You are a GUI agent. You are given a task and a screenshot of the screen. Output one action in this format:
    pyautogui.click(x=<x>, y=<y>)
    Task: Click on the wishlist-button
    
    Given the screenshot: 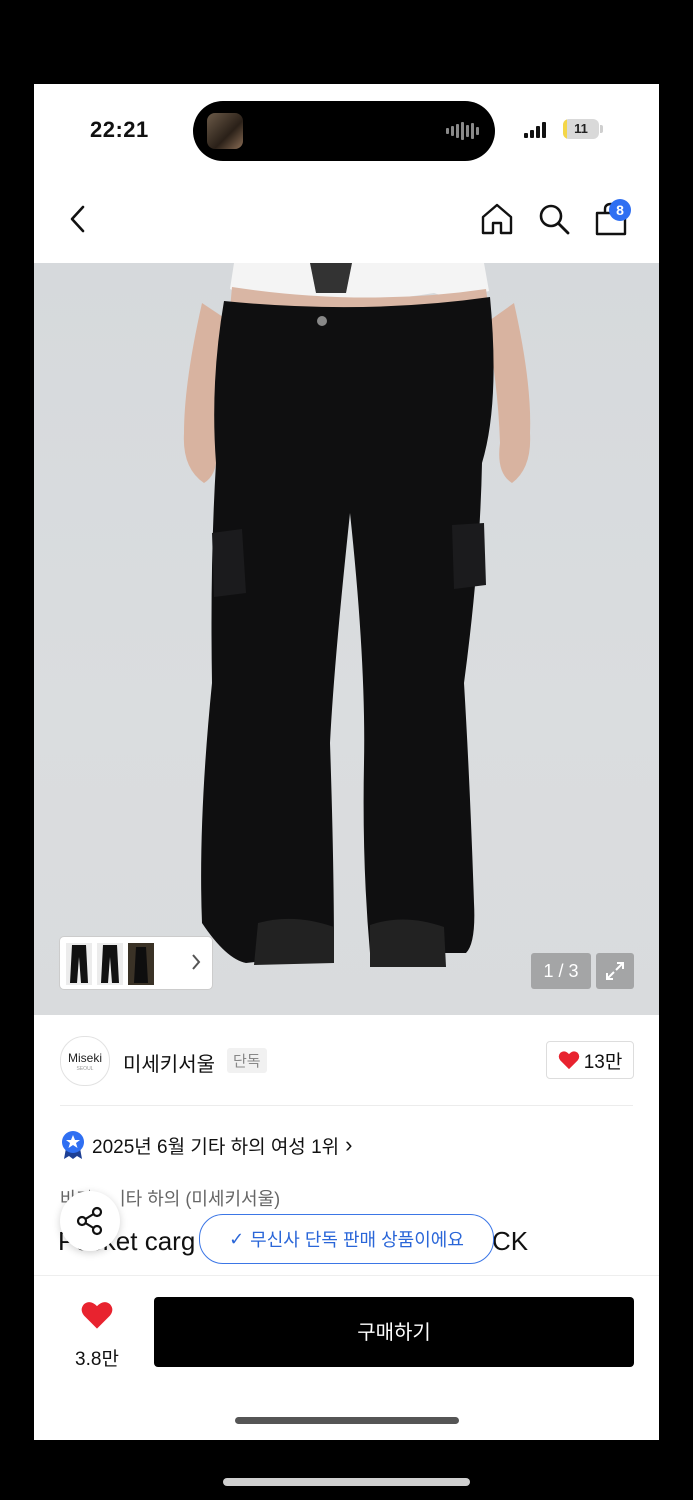 What is the action you would take?
    pyautogui.click(x=97, y=1317)
    